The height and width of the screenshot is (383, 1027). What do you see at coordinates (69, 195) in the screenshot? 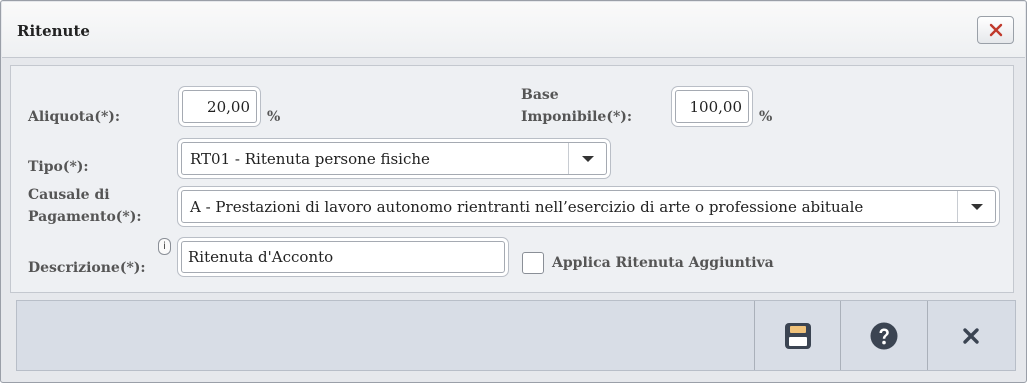
I see `causale-label-line1: Causale di` at bounding box center [69, 195].